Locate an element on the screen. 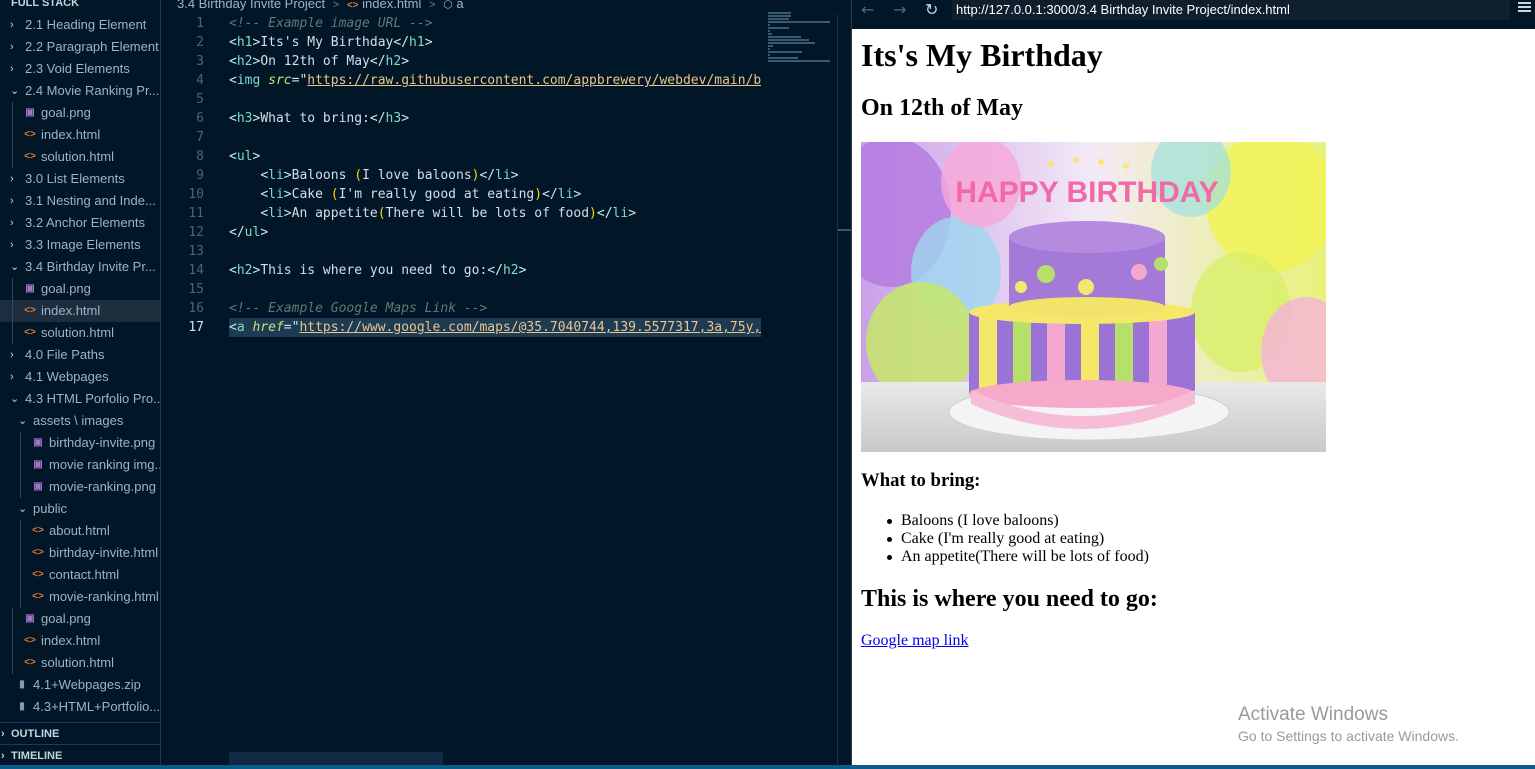 The height and width of the screenshot is (769, 1535). vertical-scrollbar is located at coordinates (844, 389).